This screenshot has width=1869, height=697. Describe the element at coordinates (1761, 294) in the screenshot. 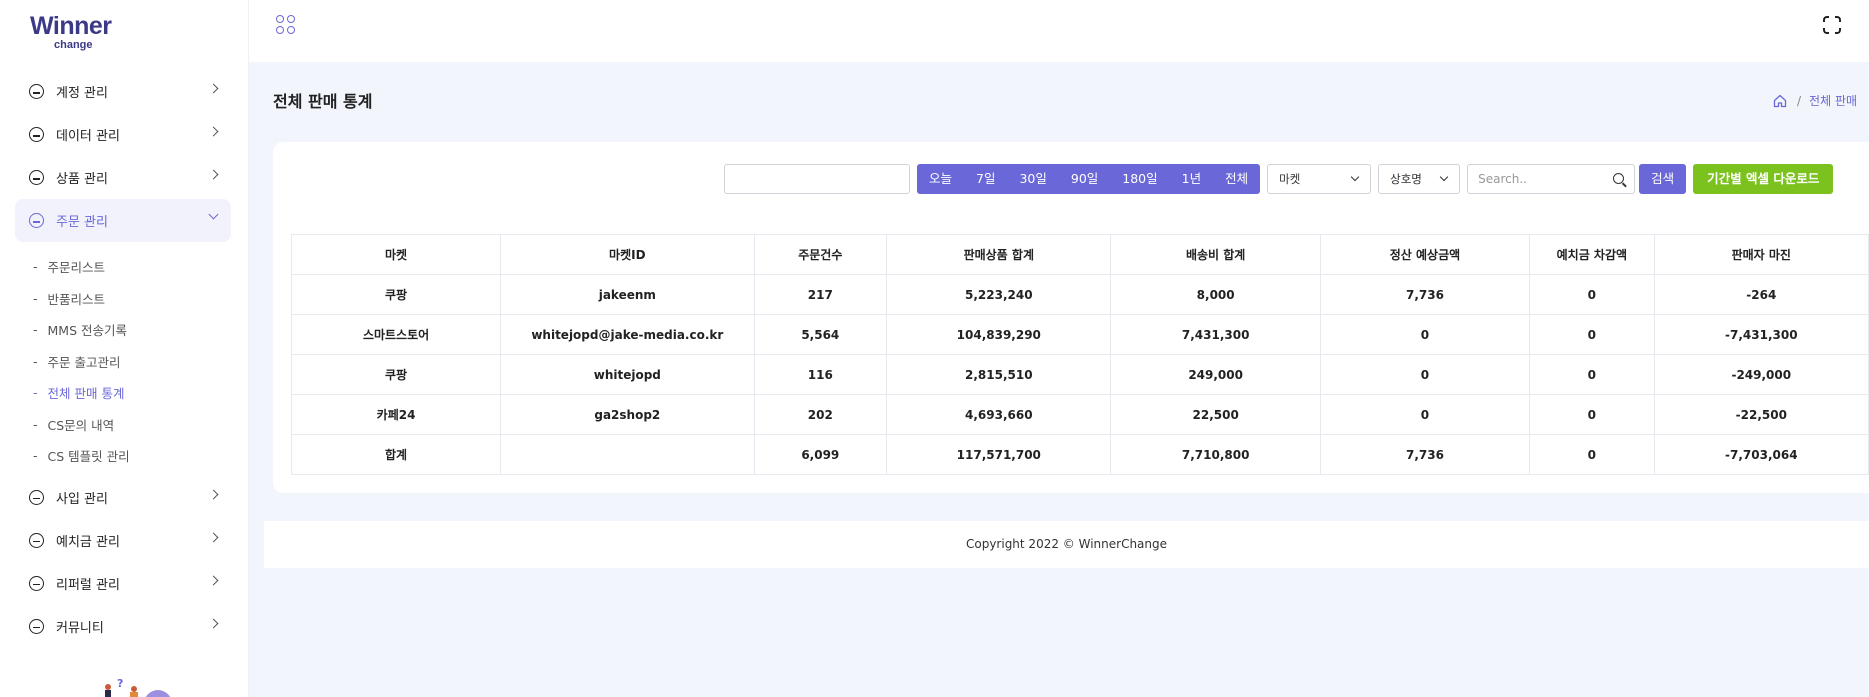

I see `table-cell: -264` at that location.